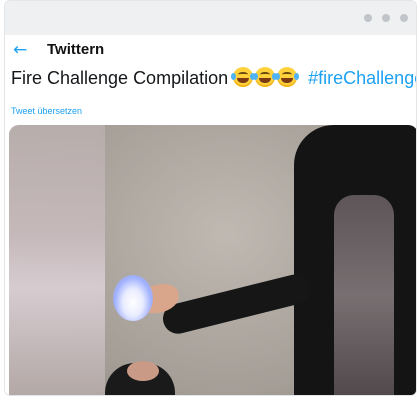 Image resolution: width=417 pixels, height=396 pixels. Describe the element at coordinates (210, 18) in the screenshot. I see `window-titlebar` at that location.